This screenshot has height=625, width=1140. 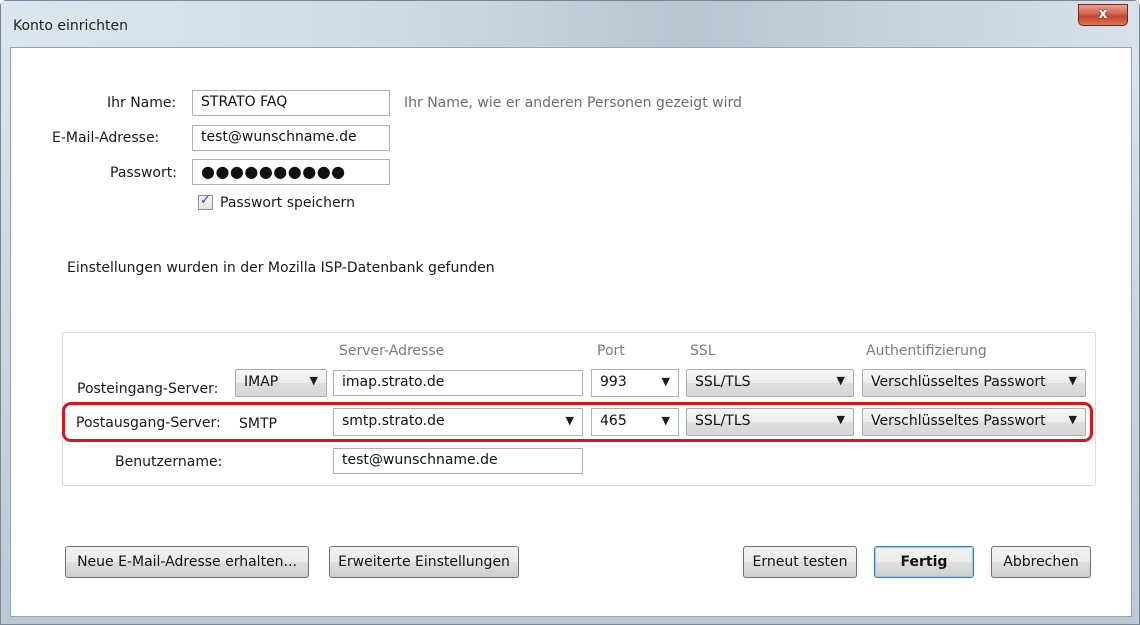 I want to click on column-header-port: Port, so click(x=611, y=351).